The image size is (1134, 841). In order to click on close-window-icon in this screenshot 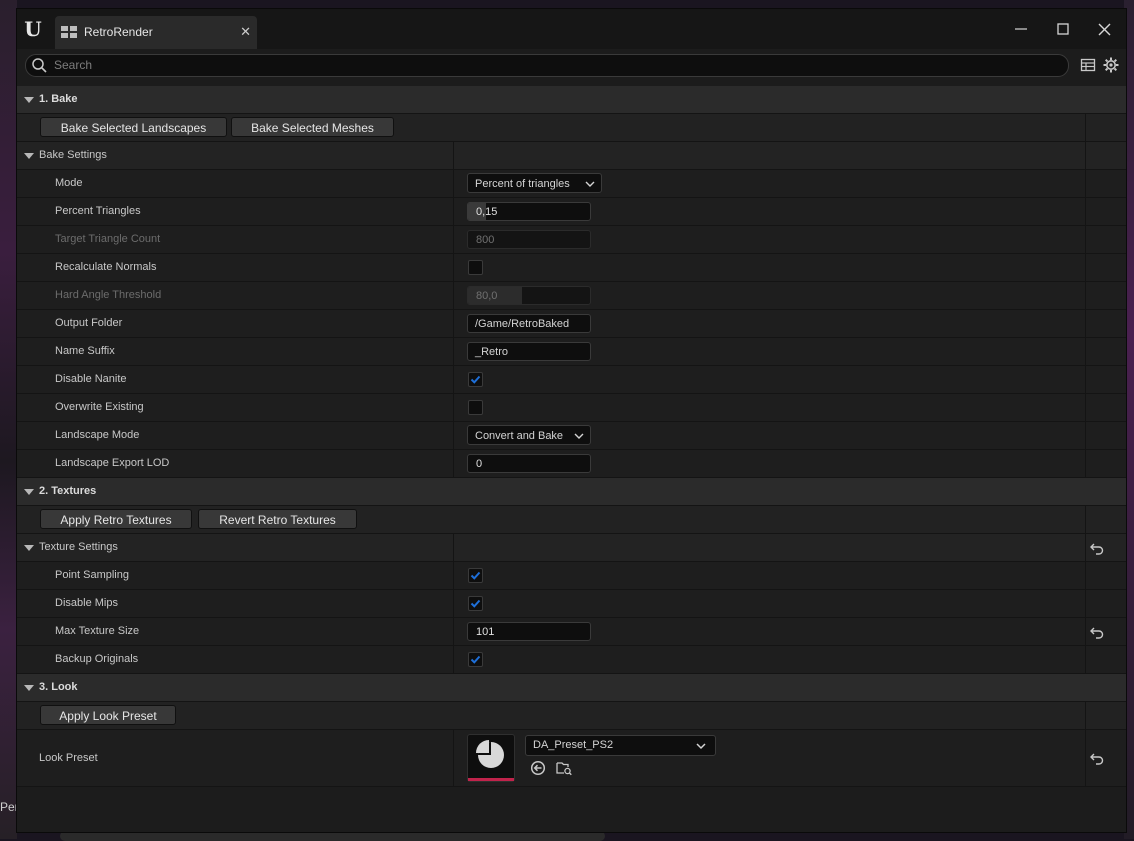, I will do `click(1104, 29)`.